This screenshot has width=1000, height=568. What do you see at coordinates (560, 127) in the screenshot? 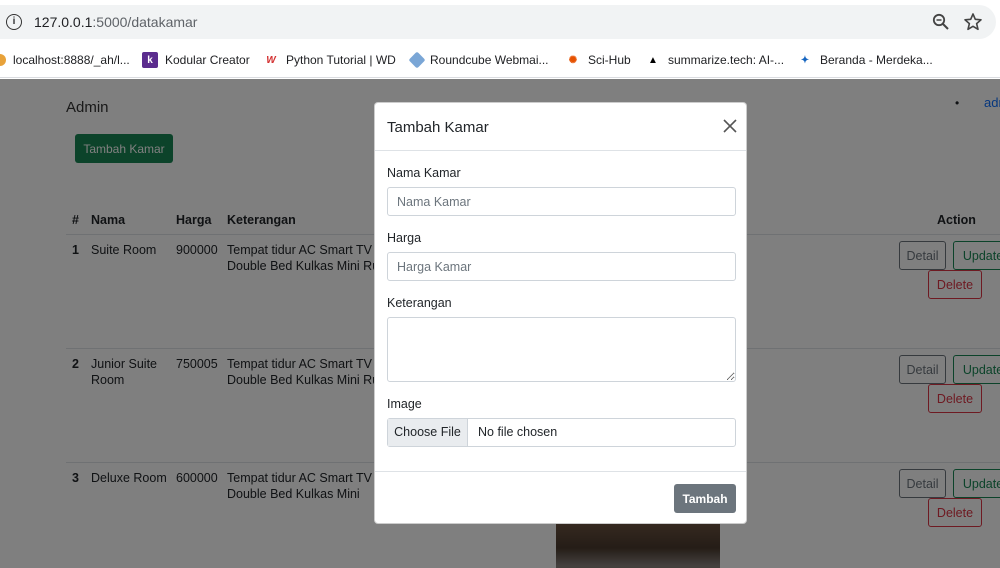
I see `modal-header: Tambah Kamar` at bounding box center [560, 127].